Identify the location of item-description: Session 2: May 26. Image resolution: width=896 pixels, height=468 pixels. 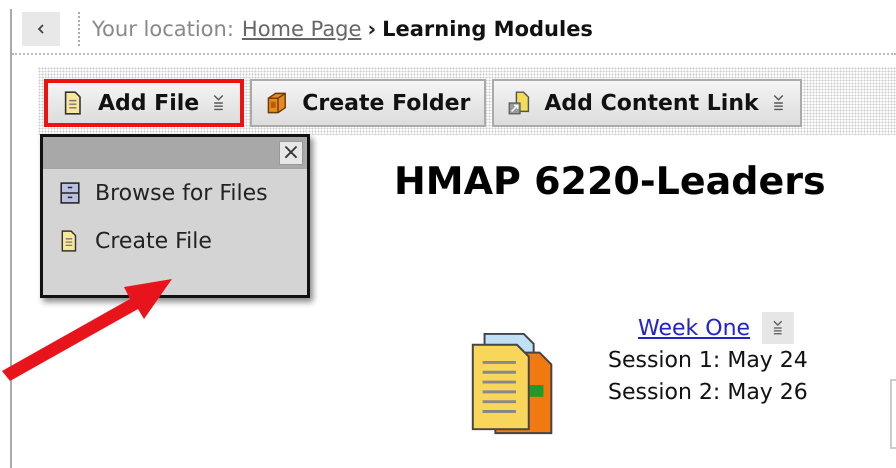
(708, 393).